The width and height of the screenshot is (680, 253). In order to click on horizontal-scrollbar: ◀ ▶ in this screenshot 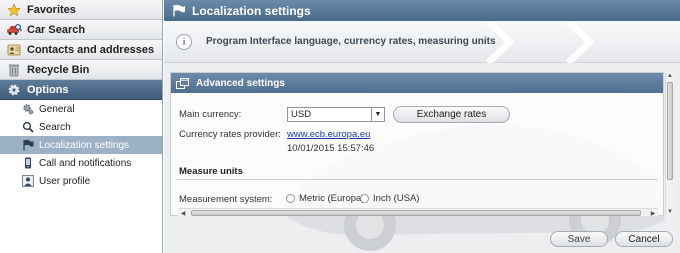, I will do `click(418, 212)`.